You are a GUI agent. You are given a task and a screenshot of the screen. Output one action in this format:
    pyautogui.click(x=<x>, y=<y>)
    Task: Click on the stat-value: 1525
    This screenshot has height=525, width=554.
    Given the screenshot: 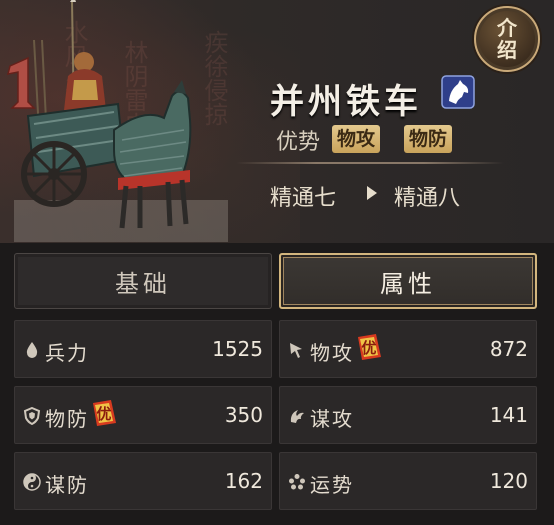 What is the action you would take?
    pyautogui.click(x=237, y=349)
    